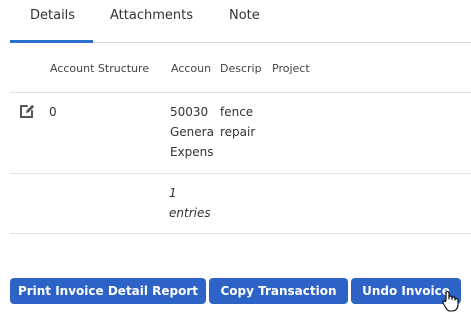  What do you see at coordinates (52, 15) in the screenshot?
I see `tab-details: Details` at bounding box center [52, 15].